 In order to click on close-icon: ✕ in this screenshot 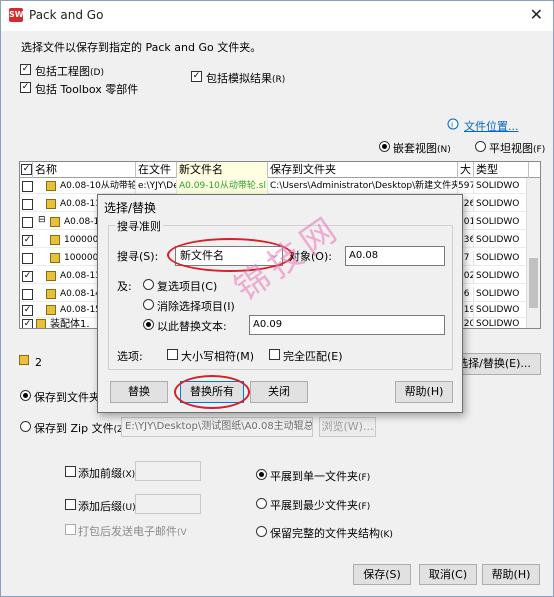, I will do `click(536, 14)`.